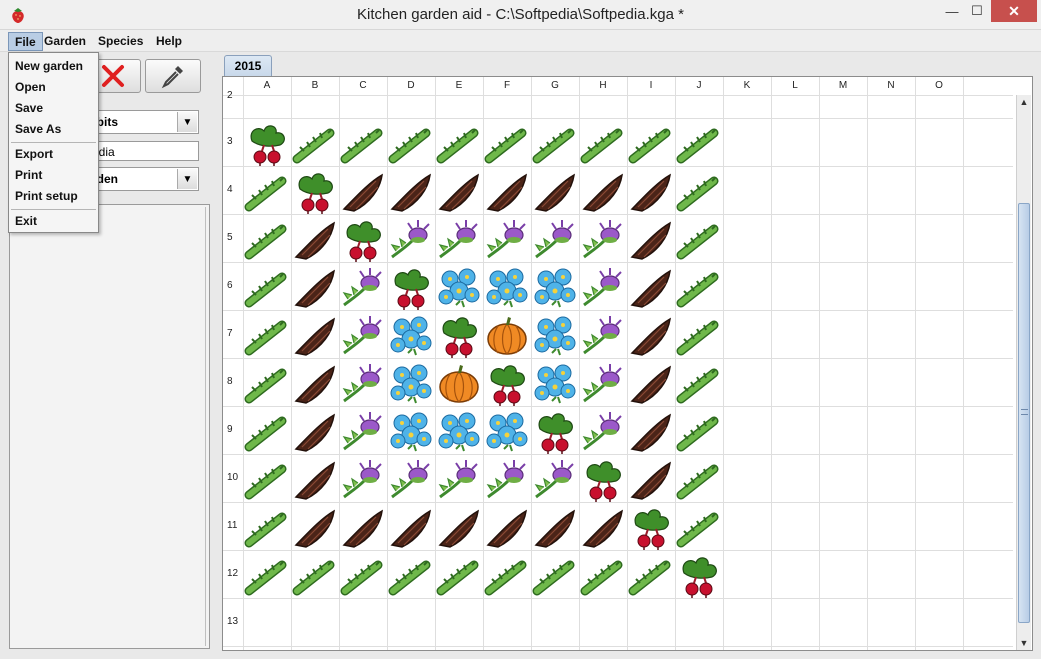  Describe the element at coordinates (248, 65) in the screenshot. I see `tab-year: 2015` at that location.